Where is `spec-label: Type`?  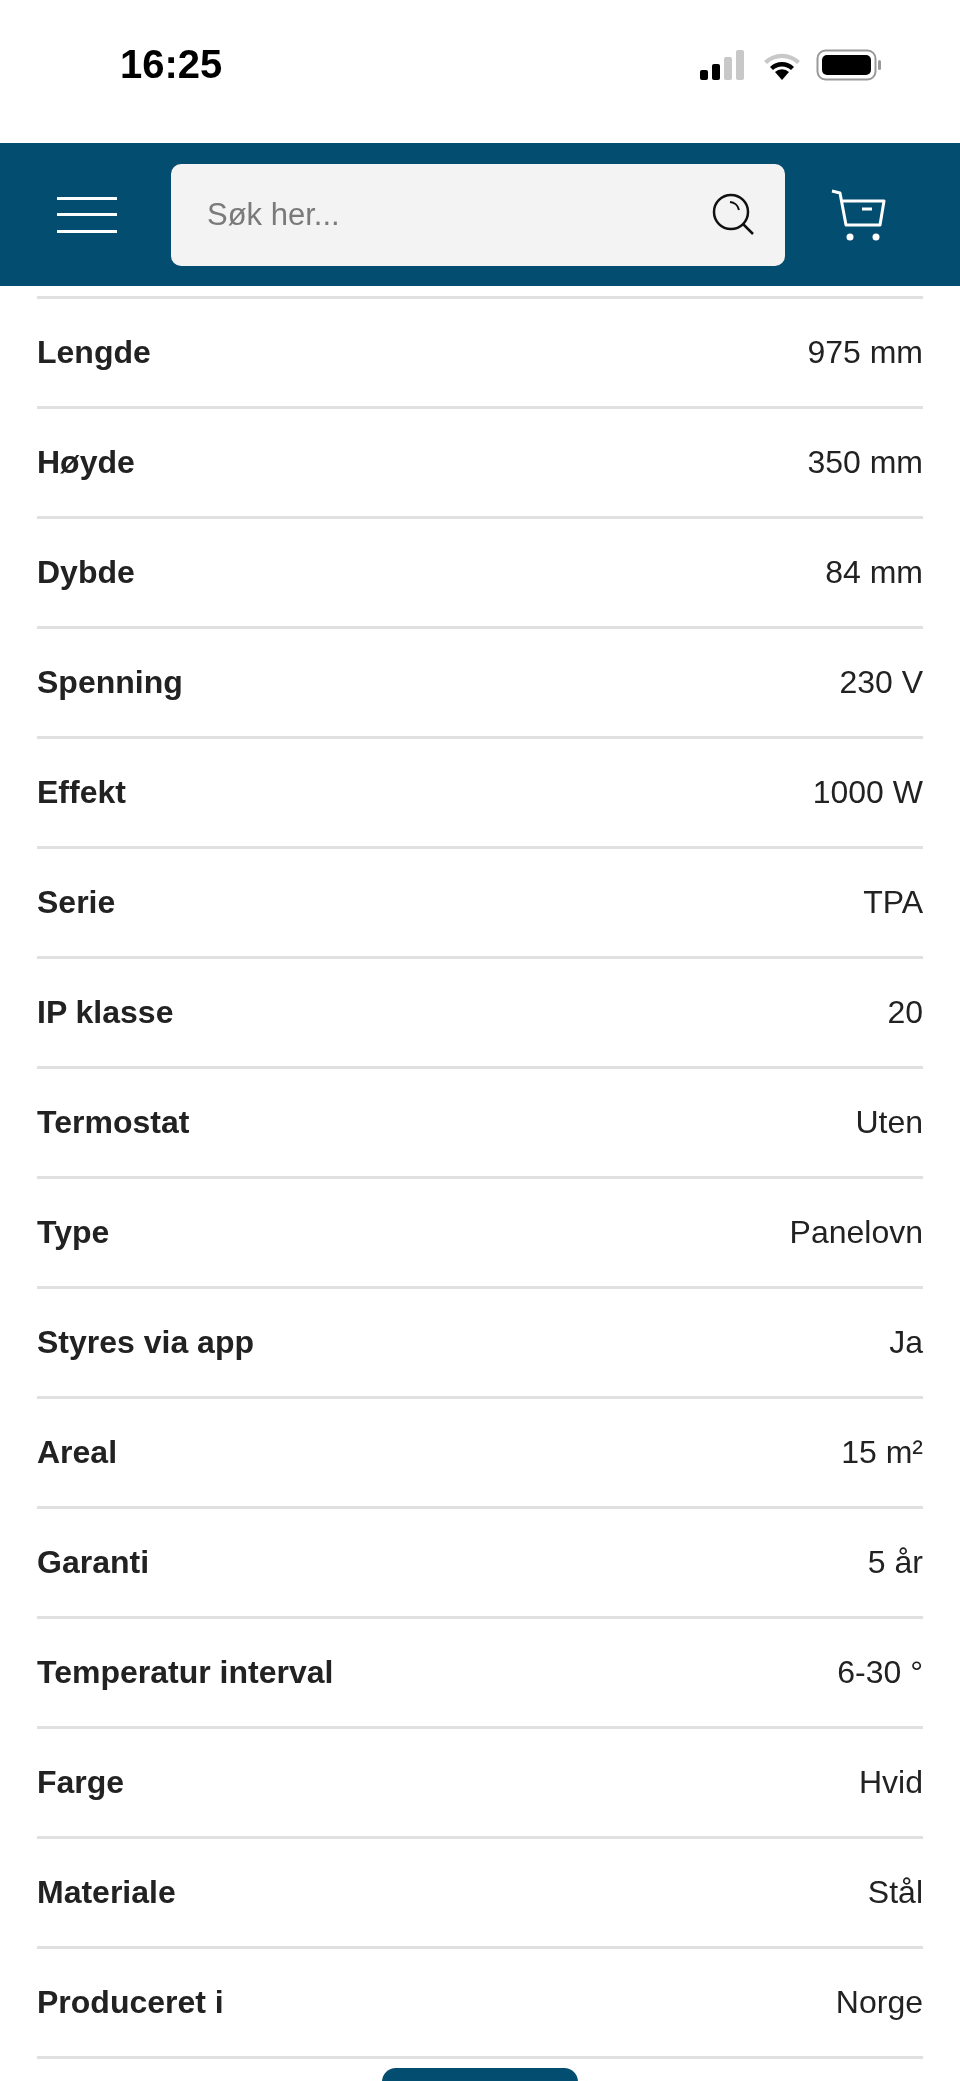 spec-label: Type is located at coordinates (73, 1232).